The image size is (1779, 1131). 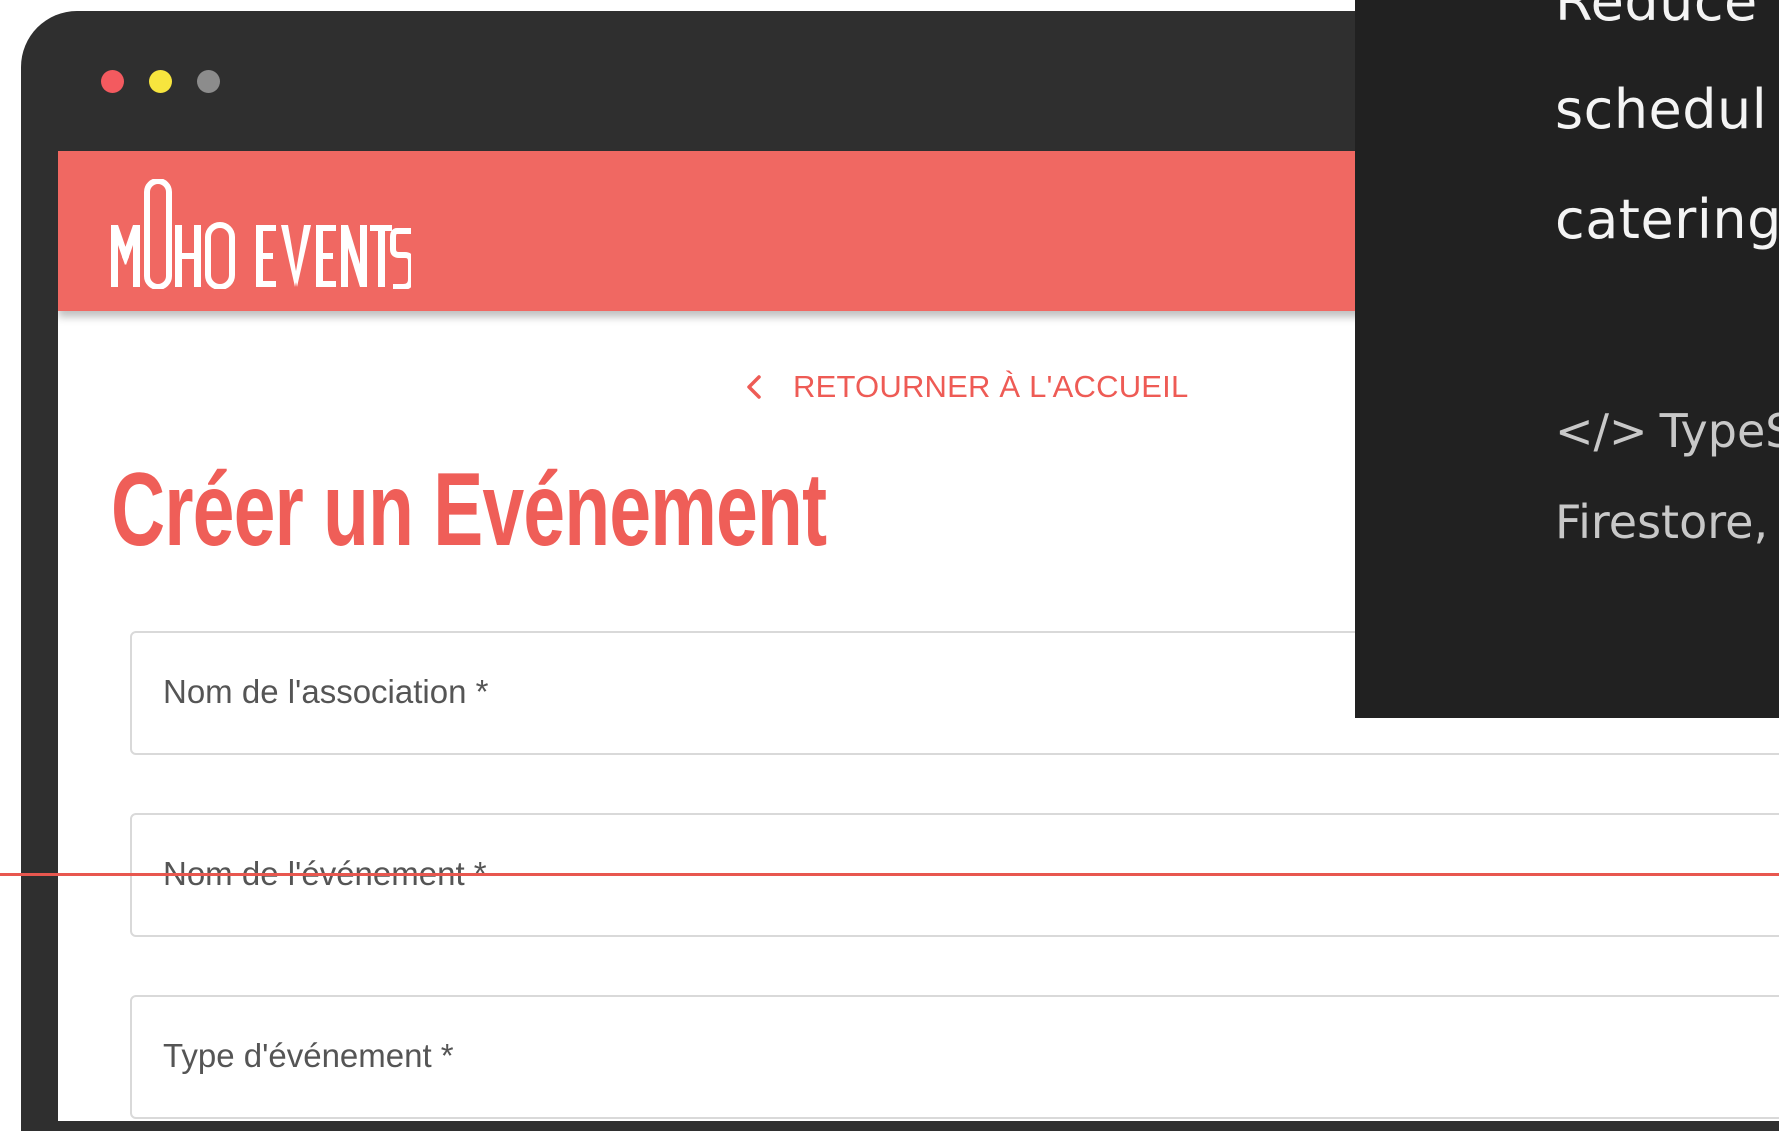 I want to click on tech-stack-text: TypeS, so click(x=1719, y=431).